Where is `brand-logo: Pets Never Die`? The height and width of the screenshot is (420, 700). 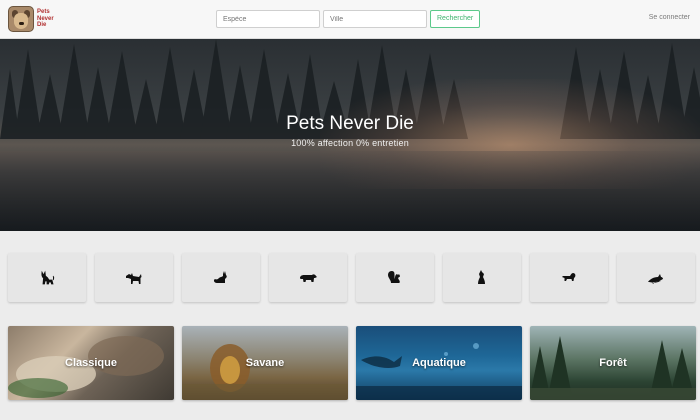
brand-logo: Pets Never Die is located at coordinates (34, 19).